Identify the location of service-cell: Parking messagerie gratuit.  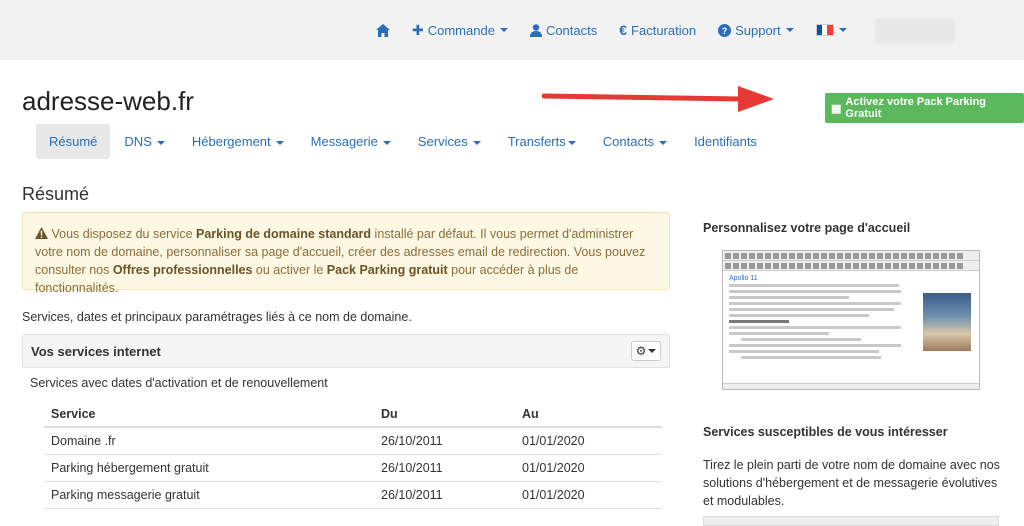
(209, 495).